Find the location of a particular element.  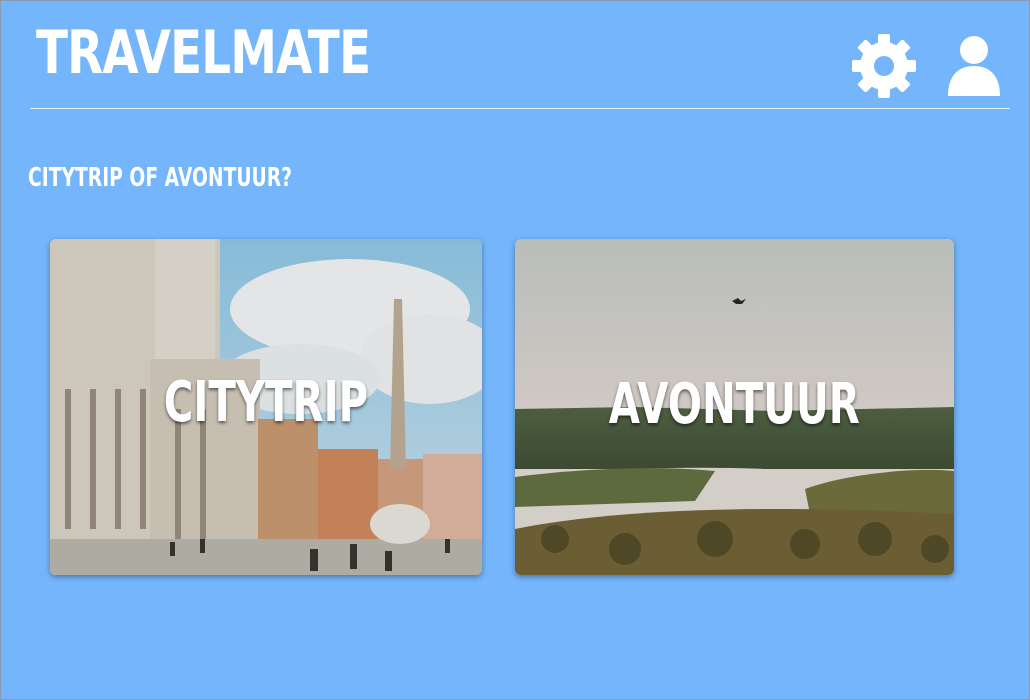

profile-button is located at coordinates (974, 66).